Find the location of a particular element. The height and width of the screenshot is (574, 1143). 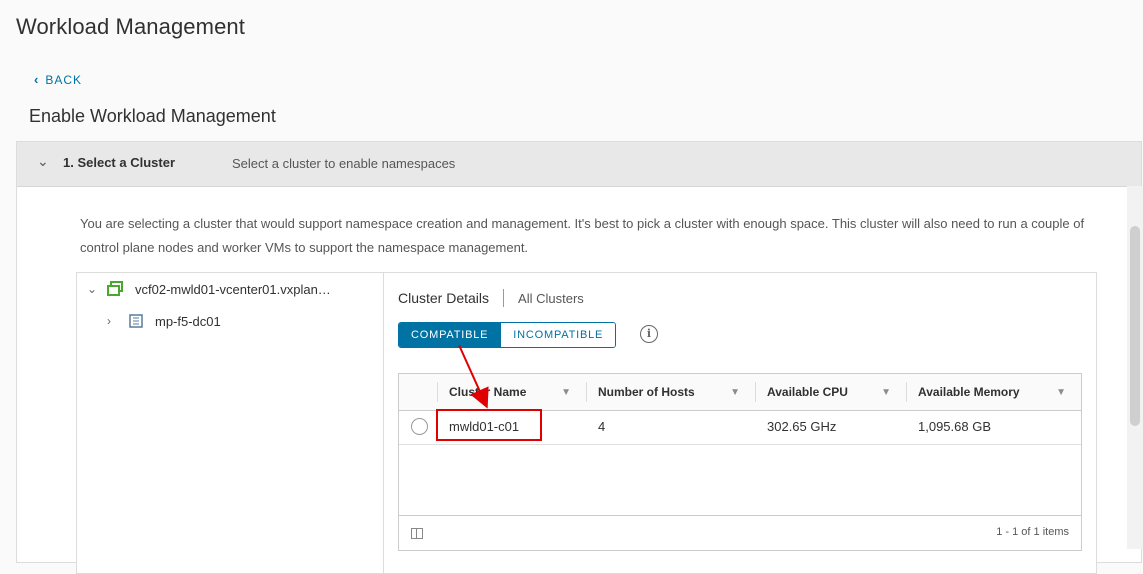

divider is located at coordinates (504, 298).